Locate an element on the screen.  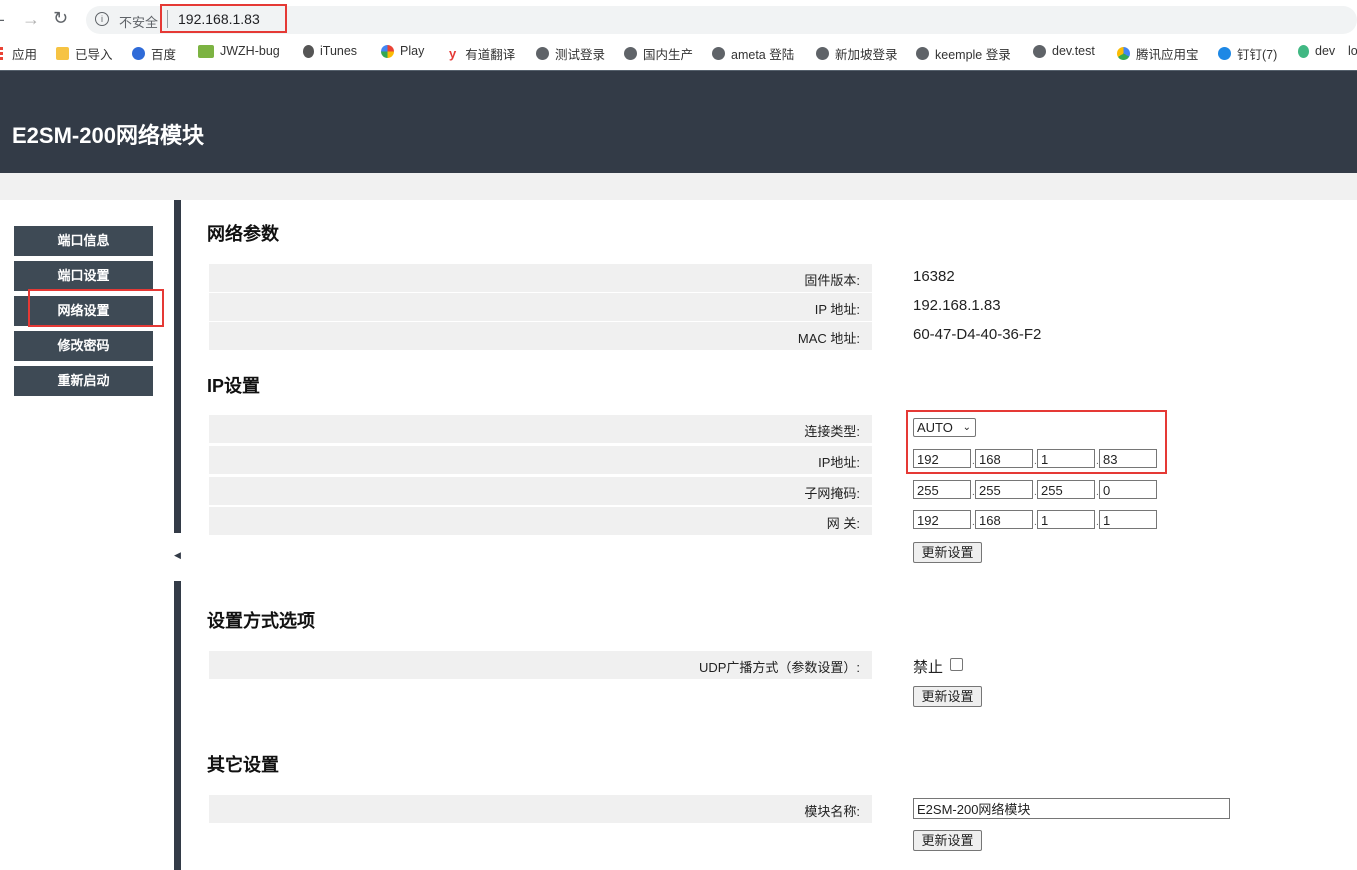
url-highlight-box is located at coordinates (223, 18).